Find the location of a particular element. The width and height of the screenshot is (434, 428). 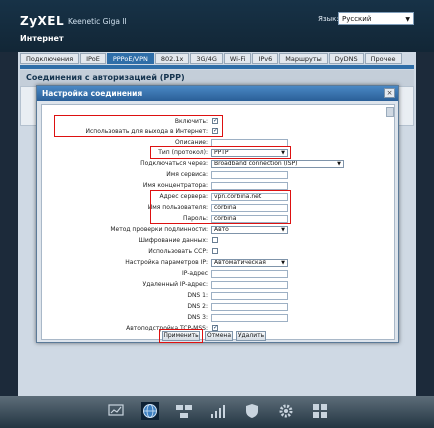

dns2-input is located at coordinates (249, 307).